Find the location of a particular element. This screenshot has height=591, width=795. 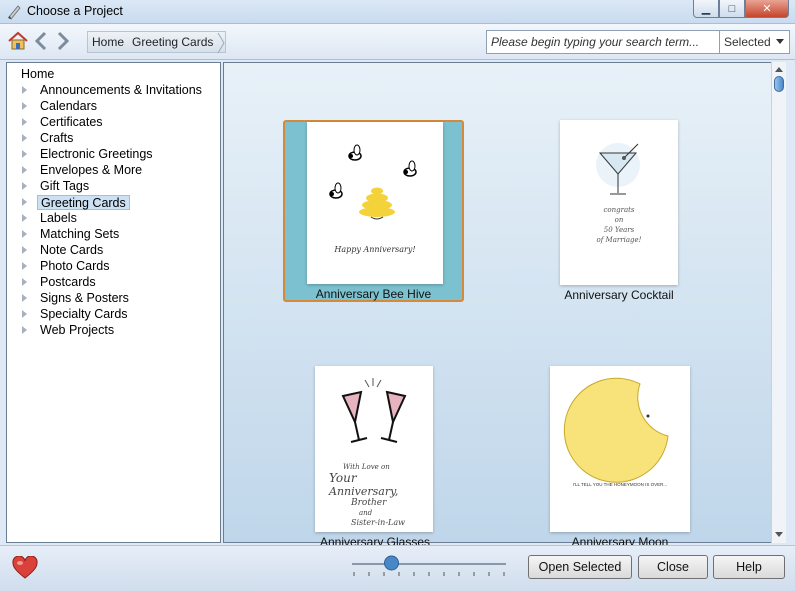

tree-item-label: Specialty Cards is located at coordinates (84, 313).